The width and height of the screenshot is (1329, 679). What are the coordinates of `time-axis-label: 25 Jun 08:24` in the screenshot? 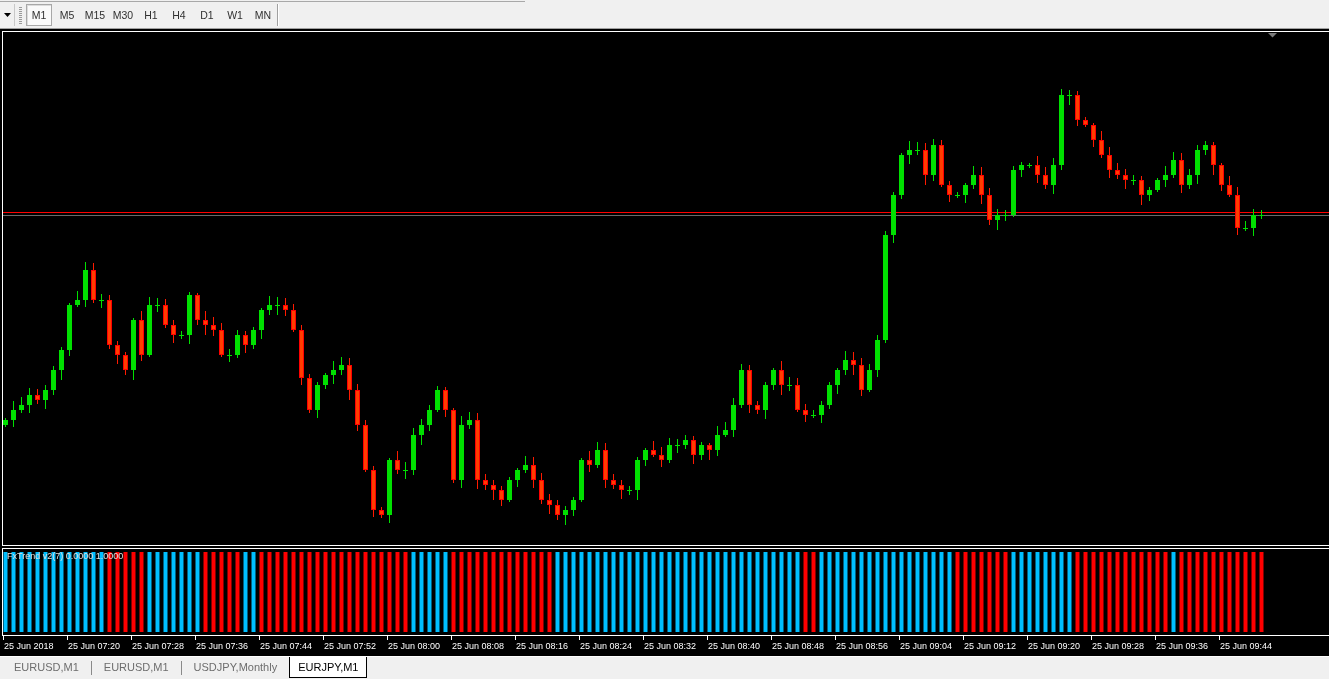 It's located at (606, 646).